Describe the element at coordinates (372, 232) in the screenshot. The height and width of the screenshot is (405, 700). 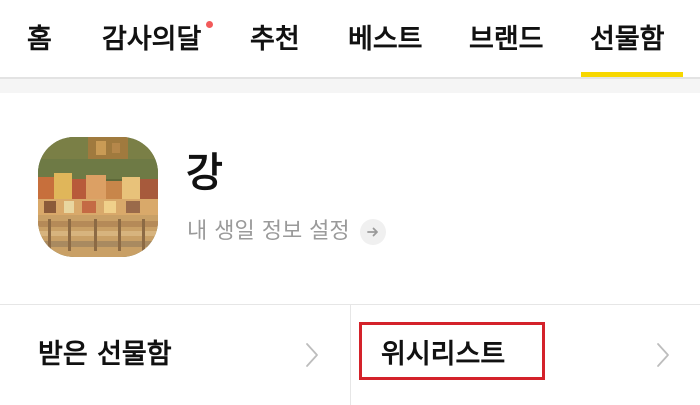
I see `arrow-right-icon` at that location.